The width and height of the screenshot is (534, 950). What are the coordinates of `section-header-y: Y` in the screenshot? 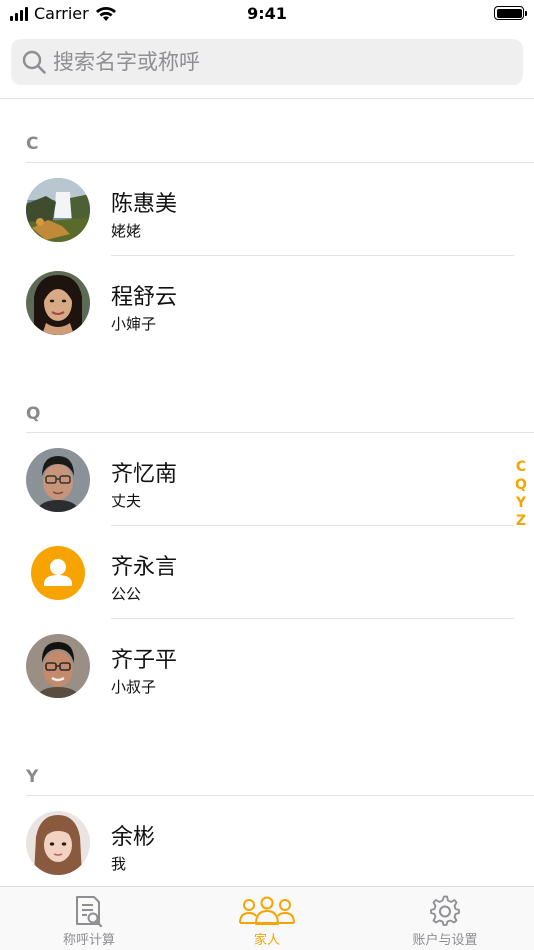 It's located at (280, 764).